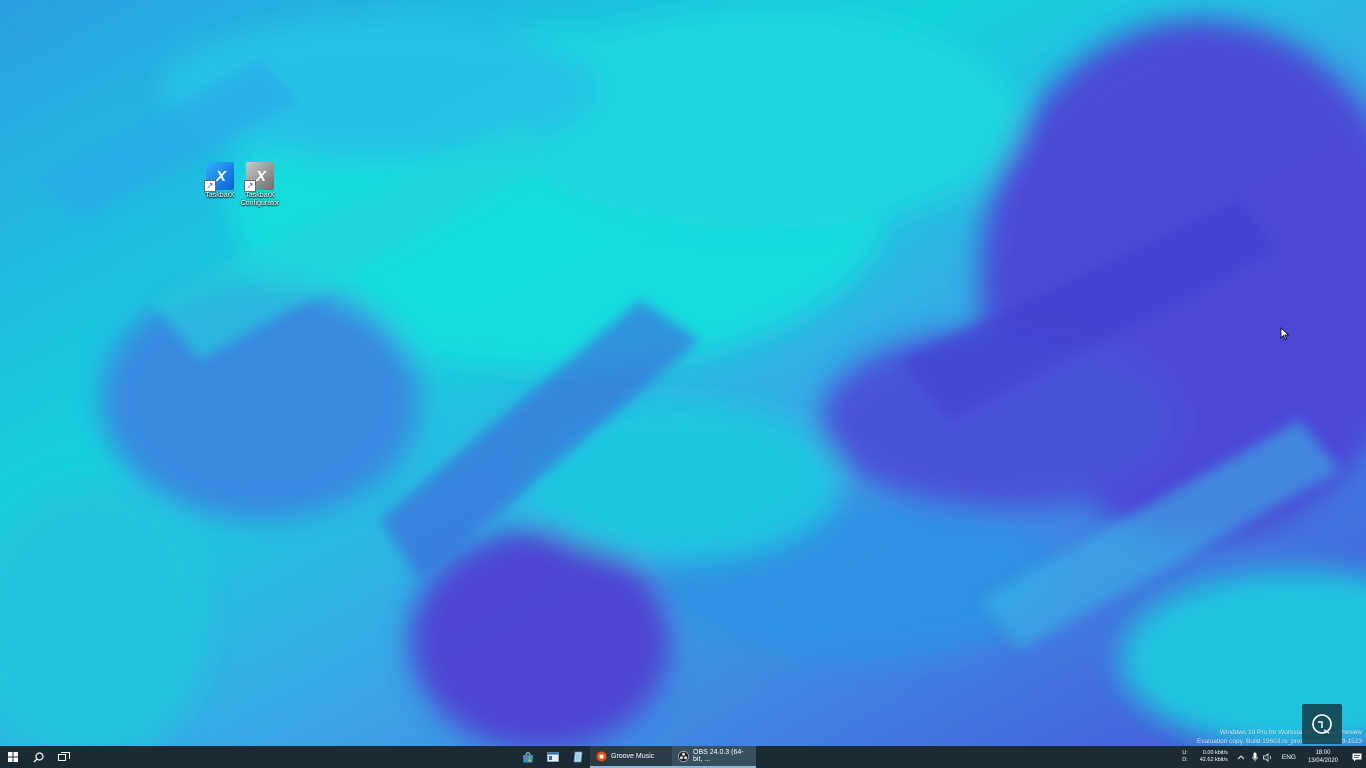 The height and width of the screenshot is (768, 1366). I want to click on mouse-cursor-icon, so click(1285, 334).